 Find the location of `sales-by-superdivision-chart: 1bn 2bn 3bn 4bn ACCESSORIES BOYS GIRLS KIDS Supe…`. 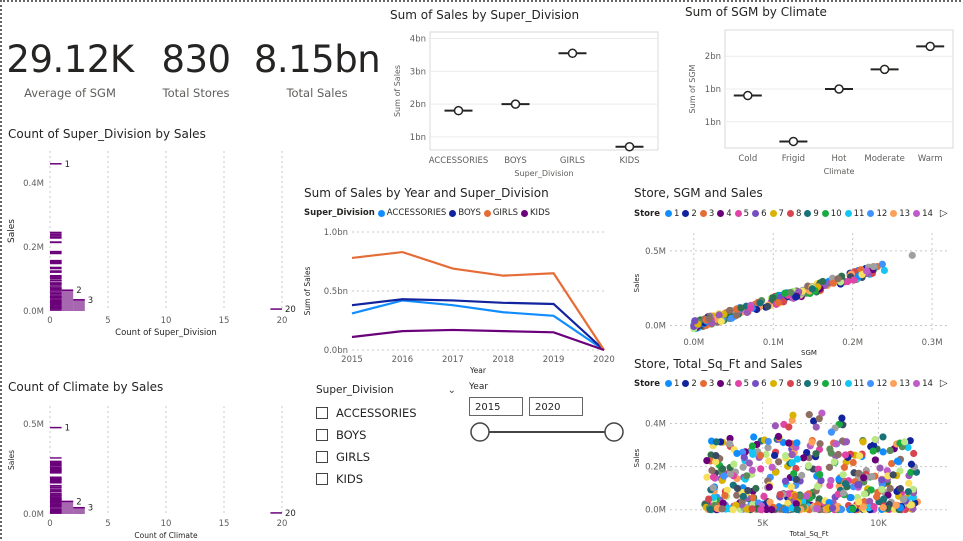

sales-by-superdivision-chart: 1bn 2bn 3bn 4bn ACCESSORIES BOYS GIRLS KIDS Supe… is located at coordinates (530, 102).